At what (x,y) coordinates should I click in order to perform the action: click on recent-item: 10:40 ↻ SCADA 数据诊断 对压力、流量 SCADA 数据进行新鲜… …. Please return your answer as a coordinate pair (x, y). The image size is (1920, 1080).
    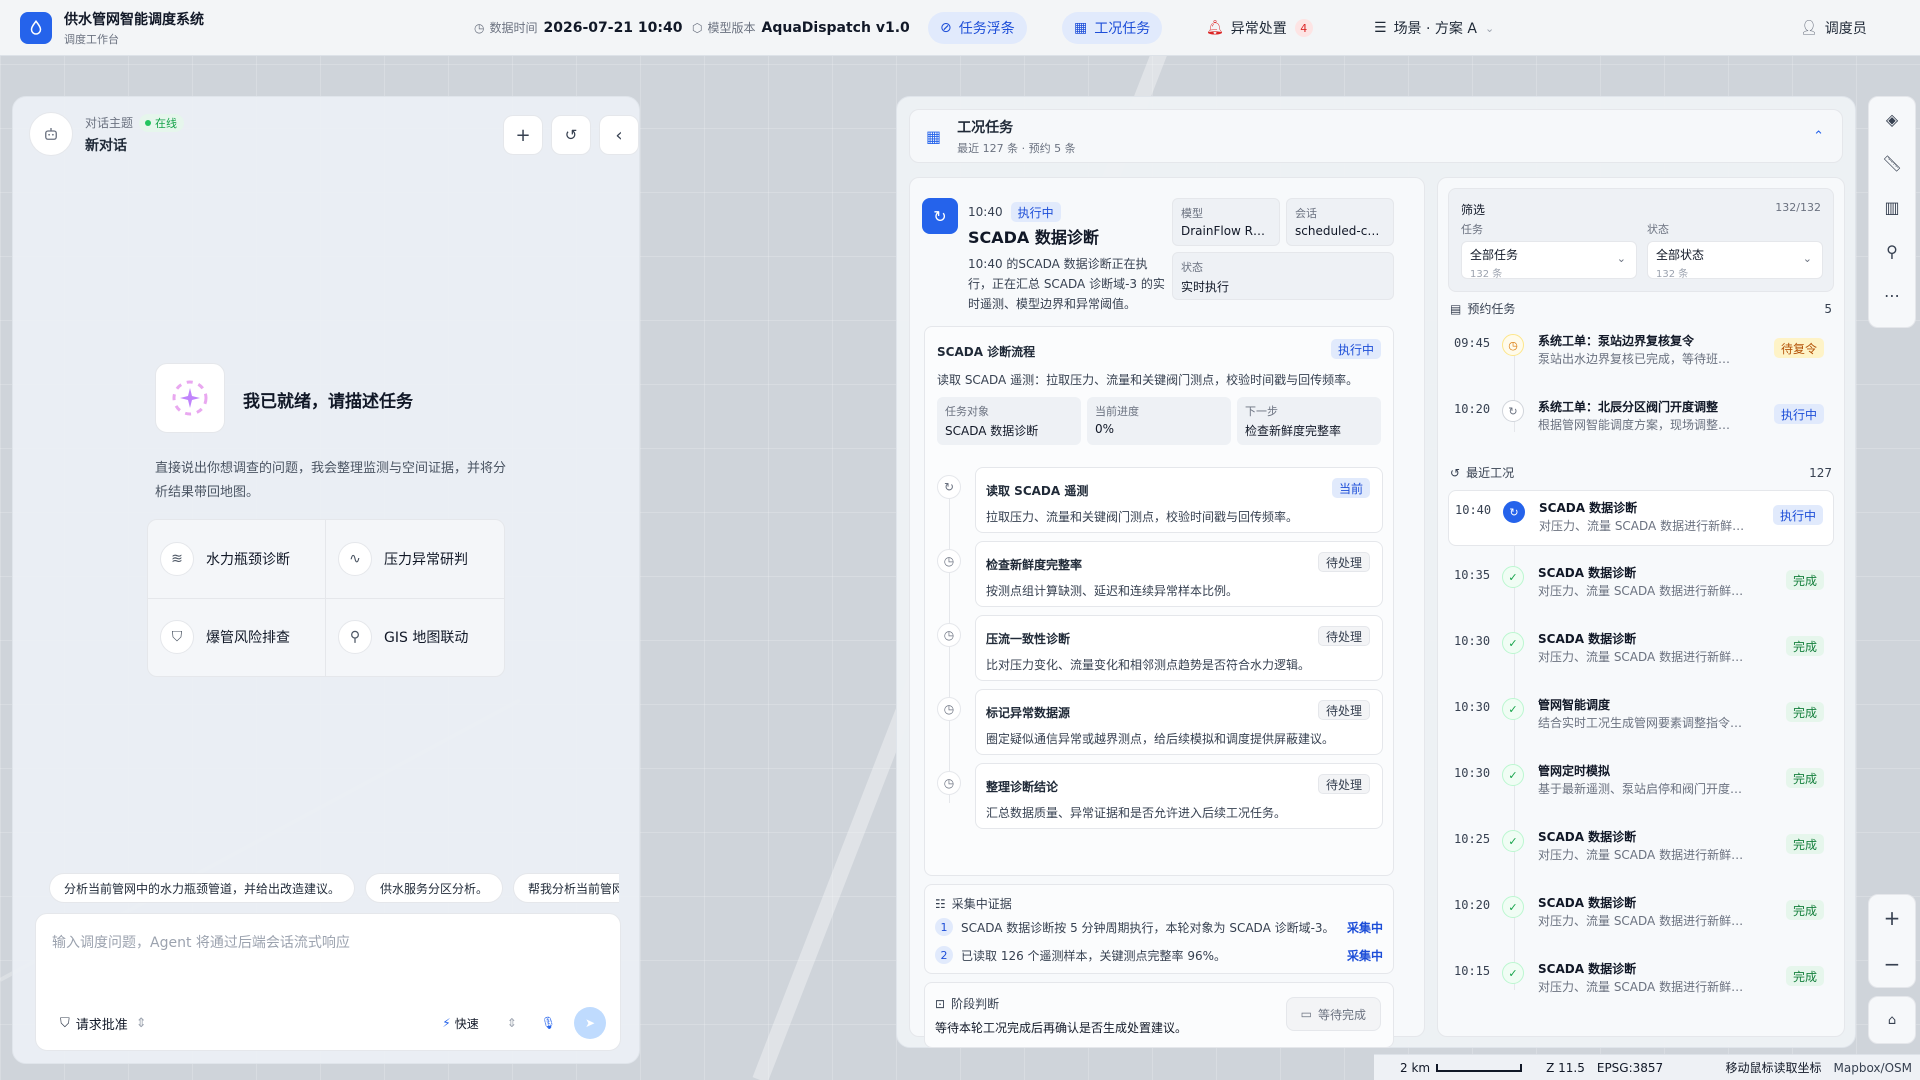
    Looking at the image, I should click on (1641, 518).